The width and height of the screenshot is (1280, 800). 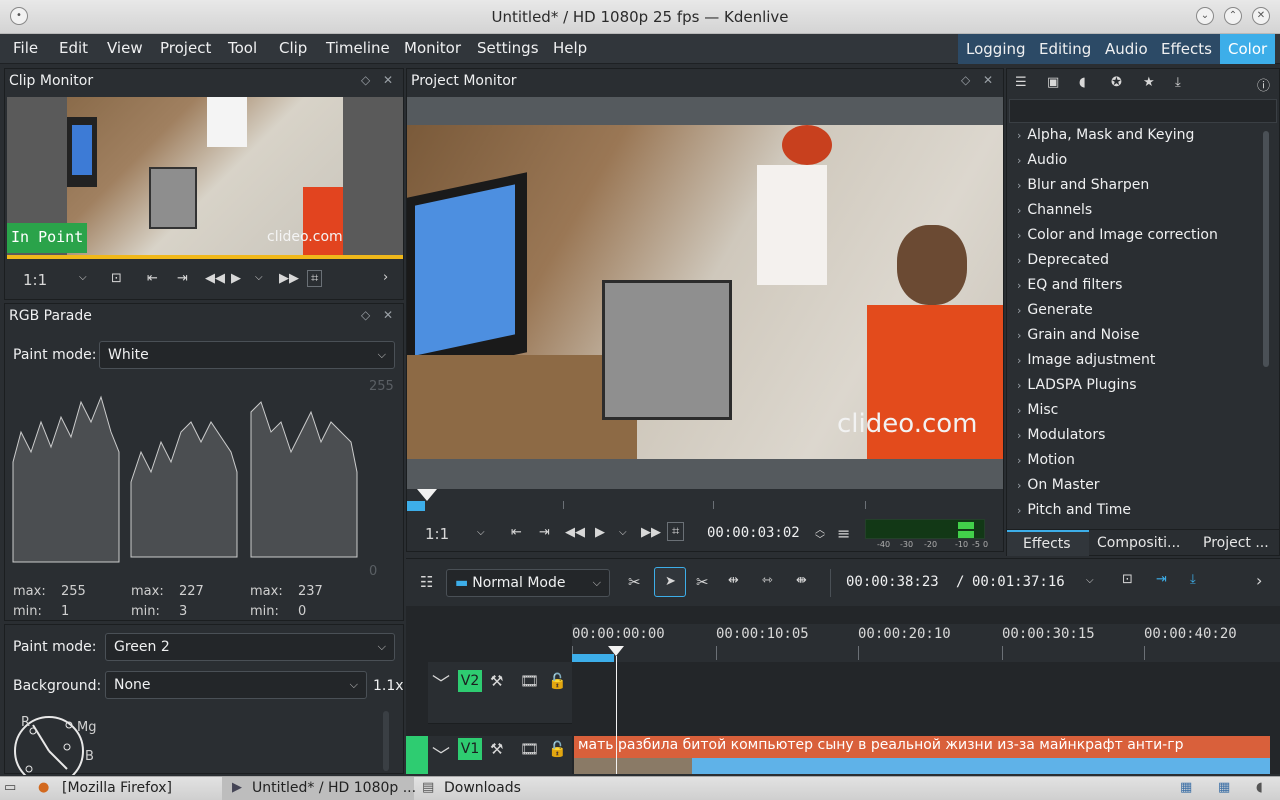 I want to click on playhead-marker, so click(x=427, y=495).